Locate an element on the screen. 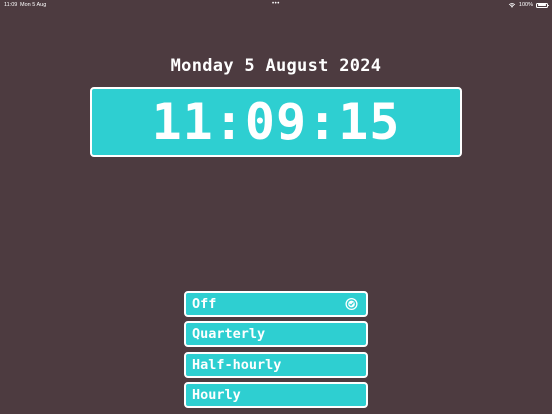  wifi-icon is located at coordinates (512, 5).